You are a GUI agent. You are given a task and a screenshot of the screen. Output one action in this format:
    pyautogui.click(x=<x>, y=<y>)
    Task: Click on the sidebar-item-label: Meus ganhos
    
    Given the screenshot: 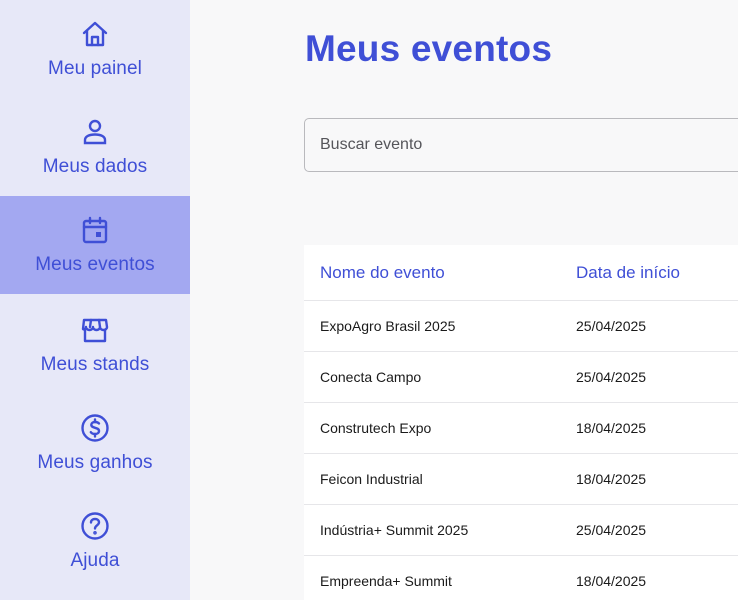 What is the action you would take?
    pyautogui.click(x=95, y=462)
    